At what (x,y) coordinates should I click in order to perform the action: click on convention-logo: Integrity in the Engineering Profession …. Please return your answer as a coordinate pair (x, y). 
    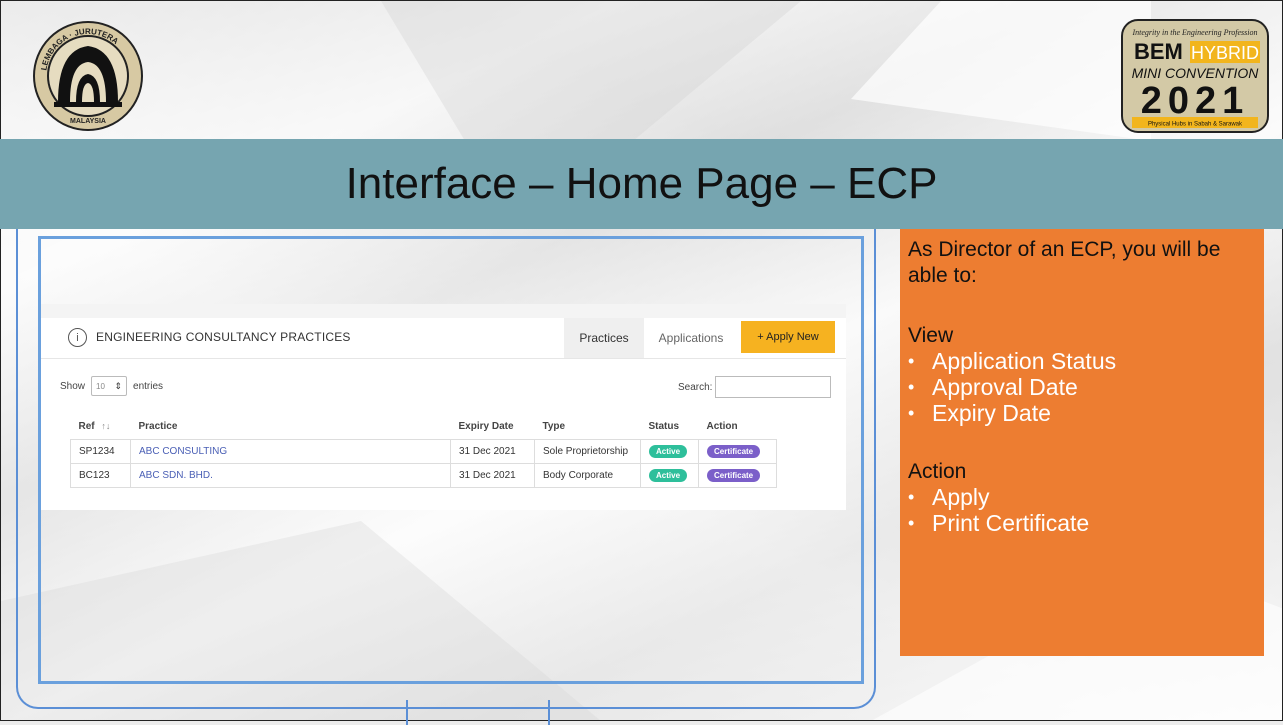
    Looking at the image, I should click on (1195, 76).